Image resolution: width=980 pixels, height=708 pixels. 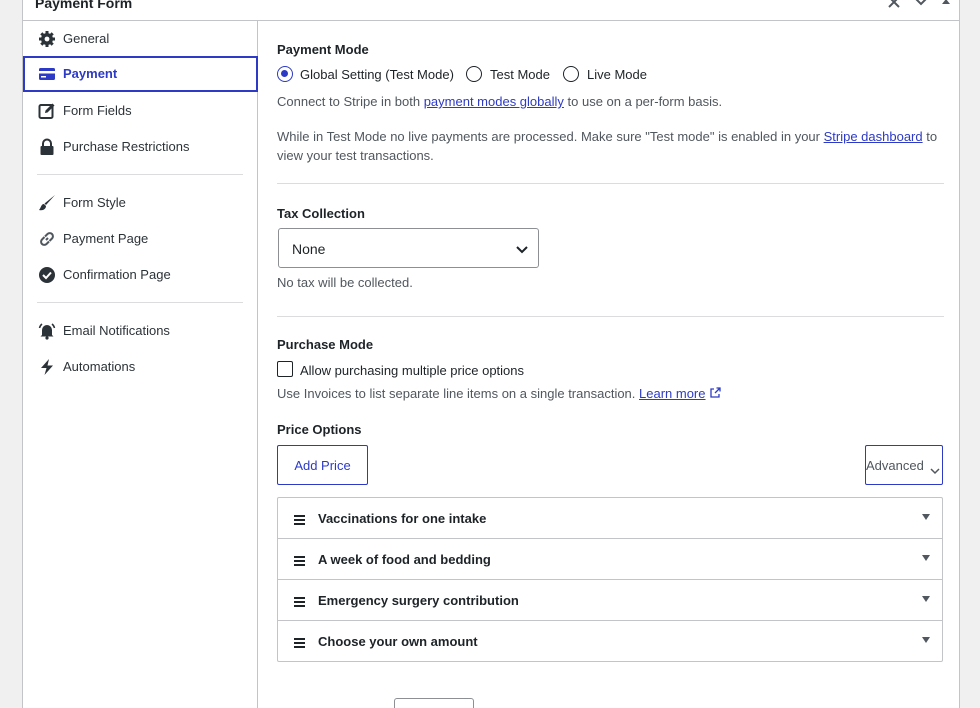 What do you see at coordinates (323, 49) in the screenshot?
I see `payment-mode-label: Payment Mode` at bounding box center [323, 49].